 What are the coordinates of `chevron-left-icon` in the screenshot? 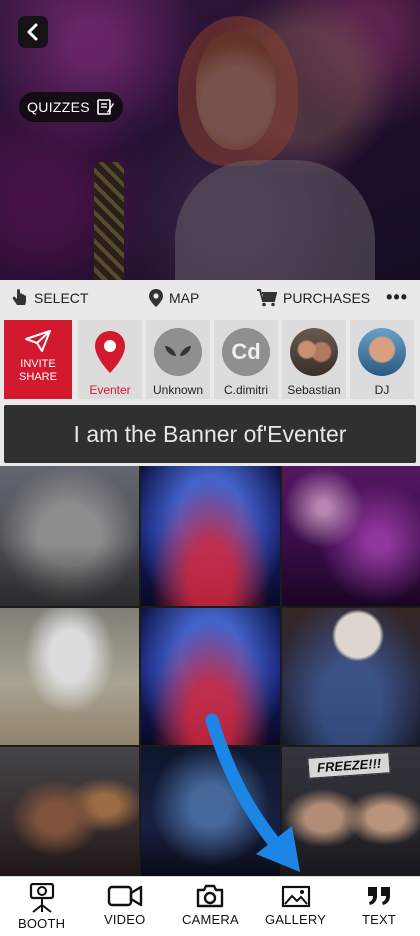 It's located at (32, 32).